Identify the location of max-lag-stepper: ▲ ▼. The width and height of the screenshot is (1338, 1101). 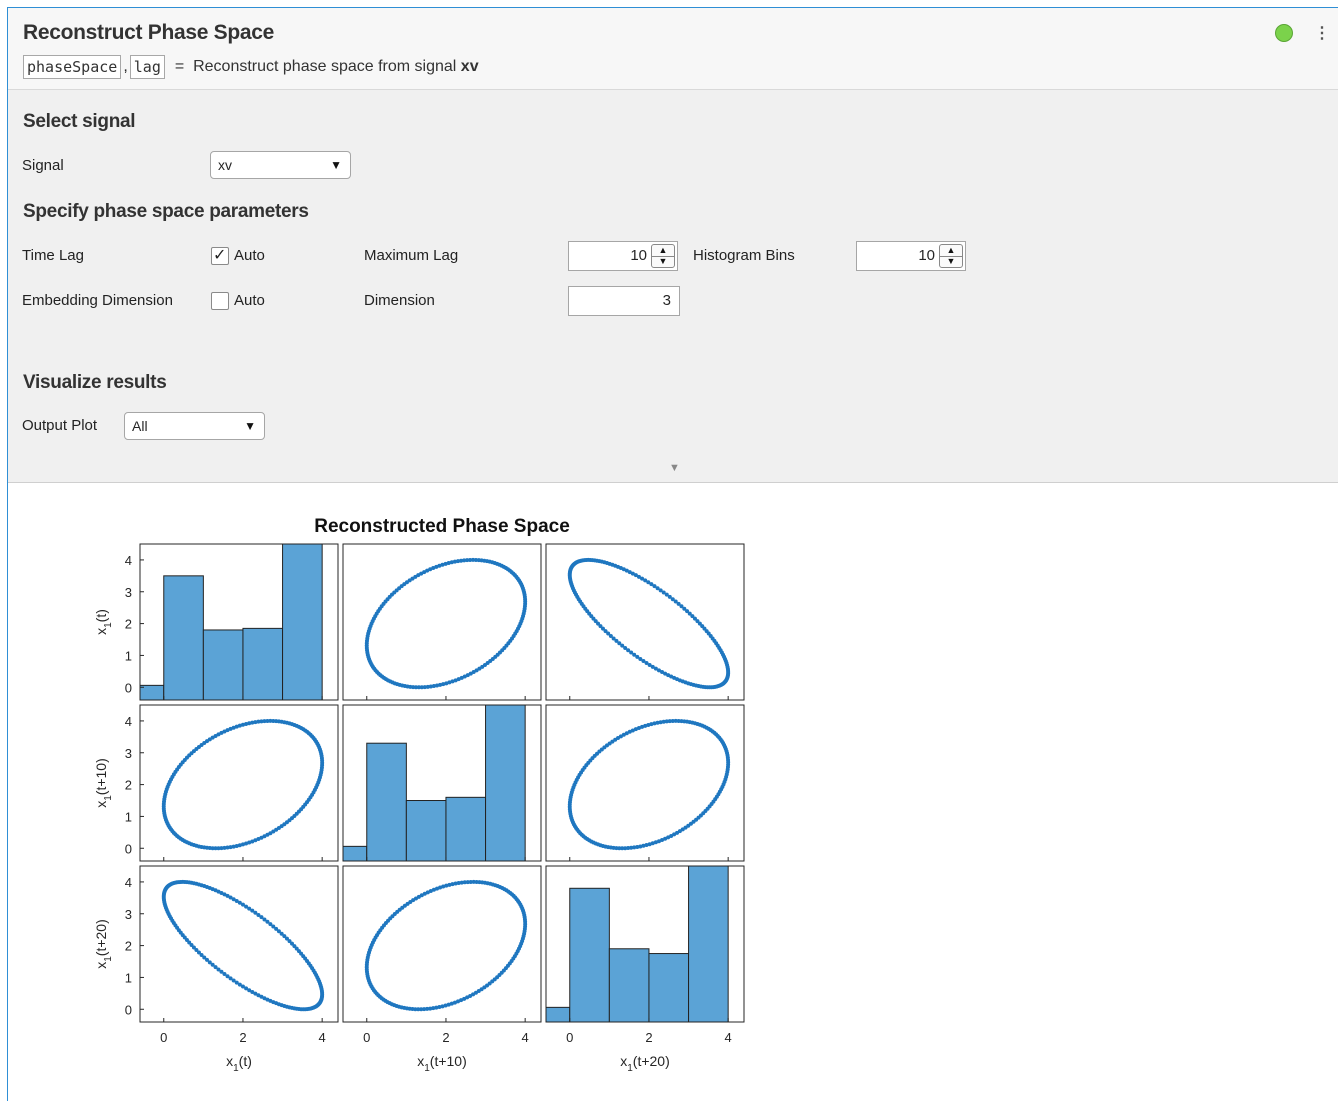
(663, 256).